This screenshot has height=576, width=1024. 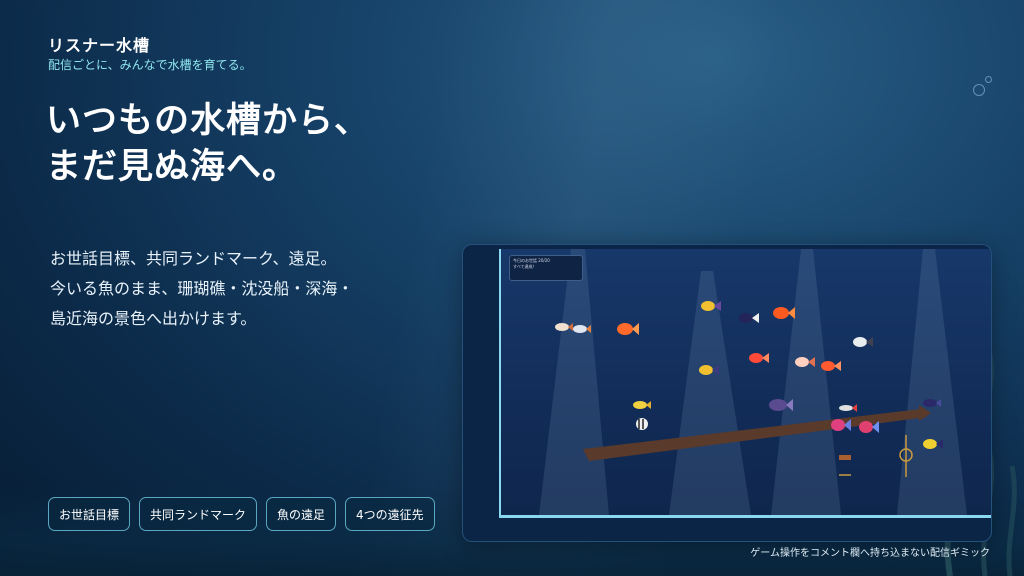 I want to click on care-goal-panel: 今日のお世話 20/20 すべて達成！, so click(x=546, y=268).